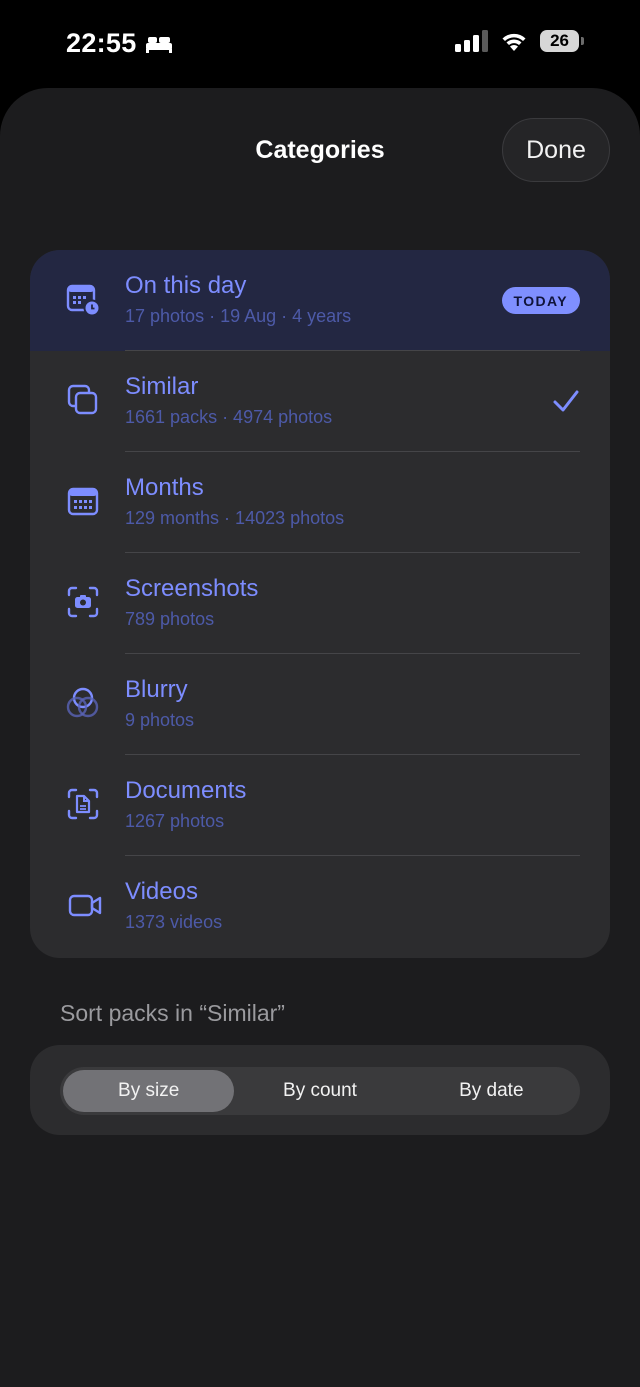 Image resolution: width=640 pixels, height=1387 pixels. I want to click on calendar-grid-icon, so click(83, 501).